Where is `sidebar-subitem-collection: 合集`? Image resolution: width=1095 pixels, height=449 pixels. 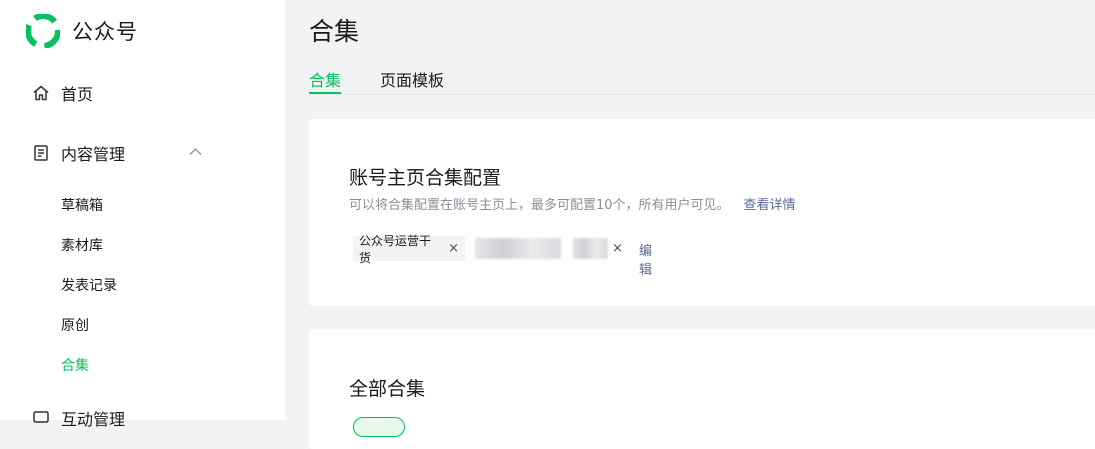 sidebar-subitem-collection: 合集 is located at coordinates (75, 366).